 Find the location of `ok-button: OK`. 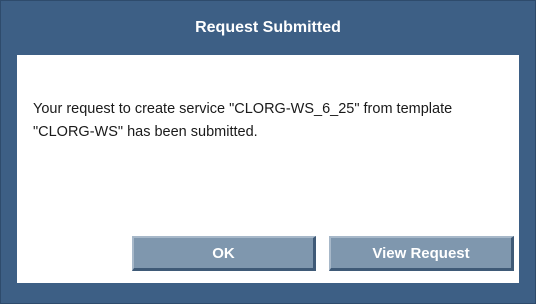

ok-button: OK is located at coordinates (224, 253).